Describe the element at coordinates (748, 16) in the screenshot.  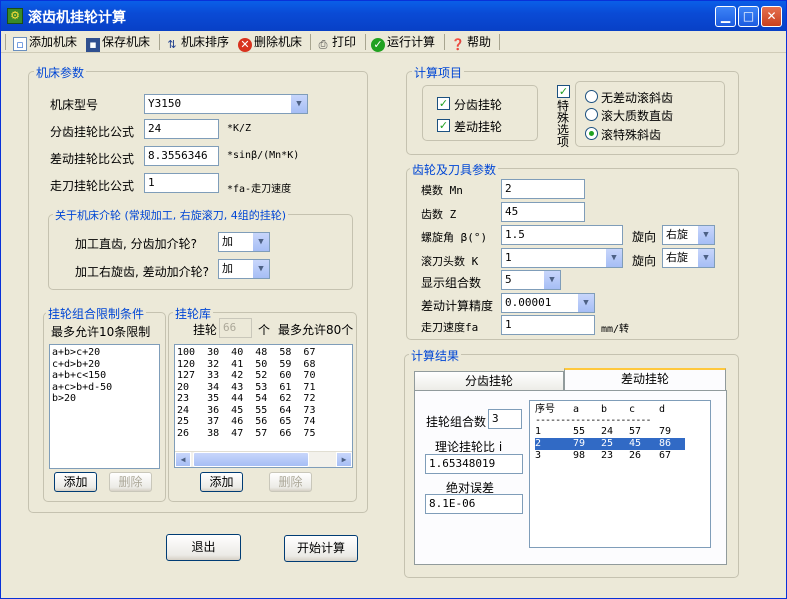
I see `maximize-button: □` at that location.